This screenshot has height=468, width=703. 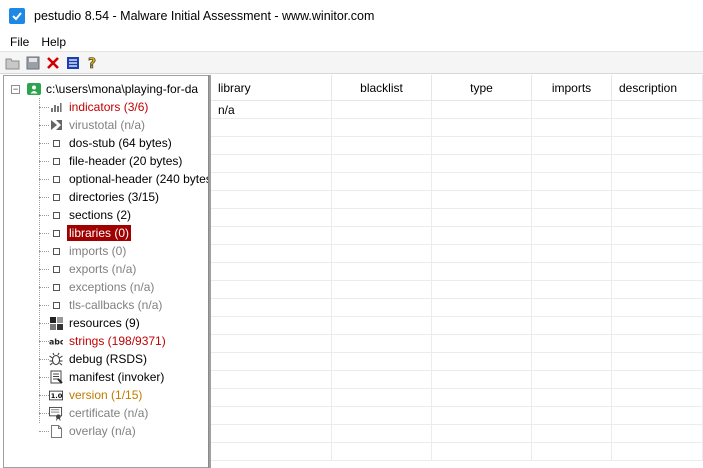 I want to click on tree-item-version: 1.0 version (1/15), so click(x=91, y=395).